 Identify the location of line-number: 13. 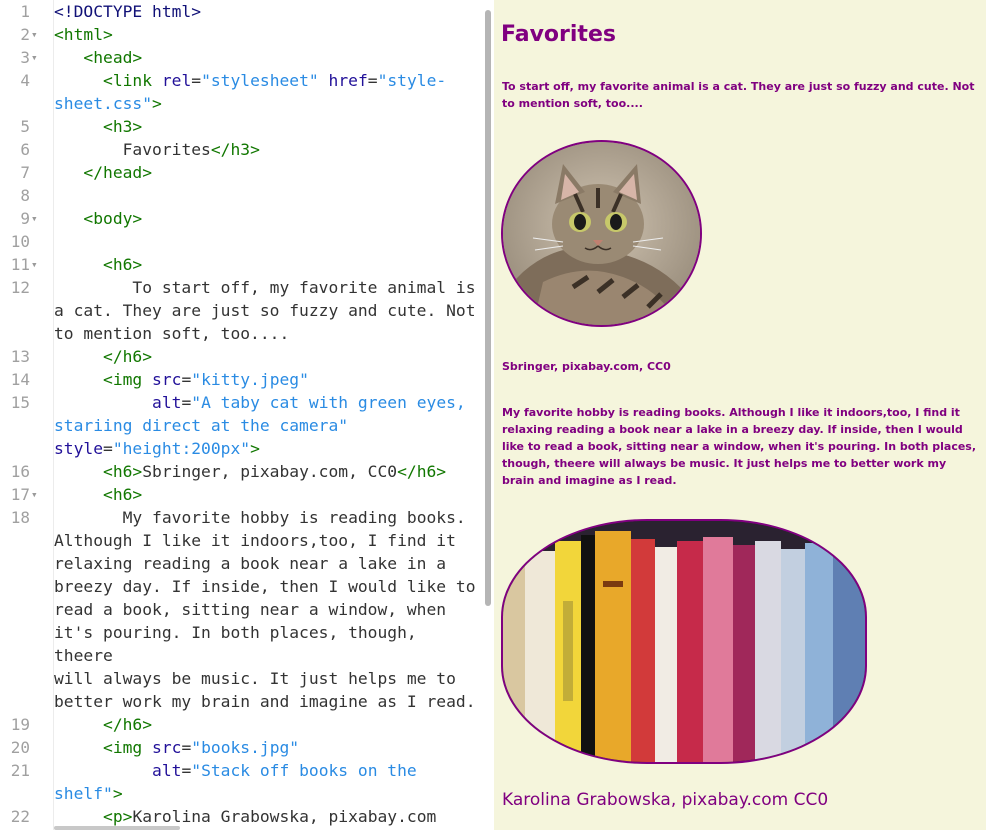
(20, 356).